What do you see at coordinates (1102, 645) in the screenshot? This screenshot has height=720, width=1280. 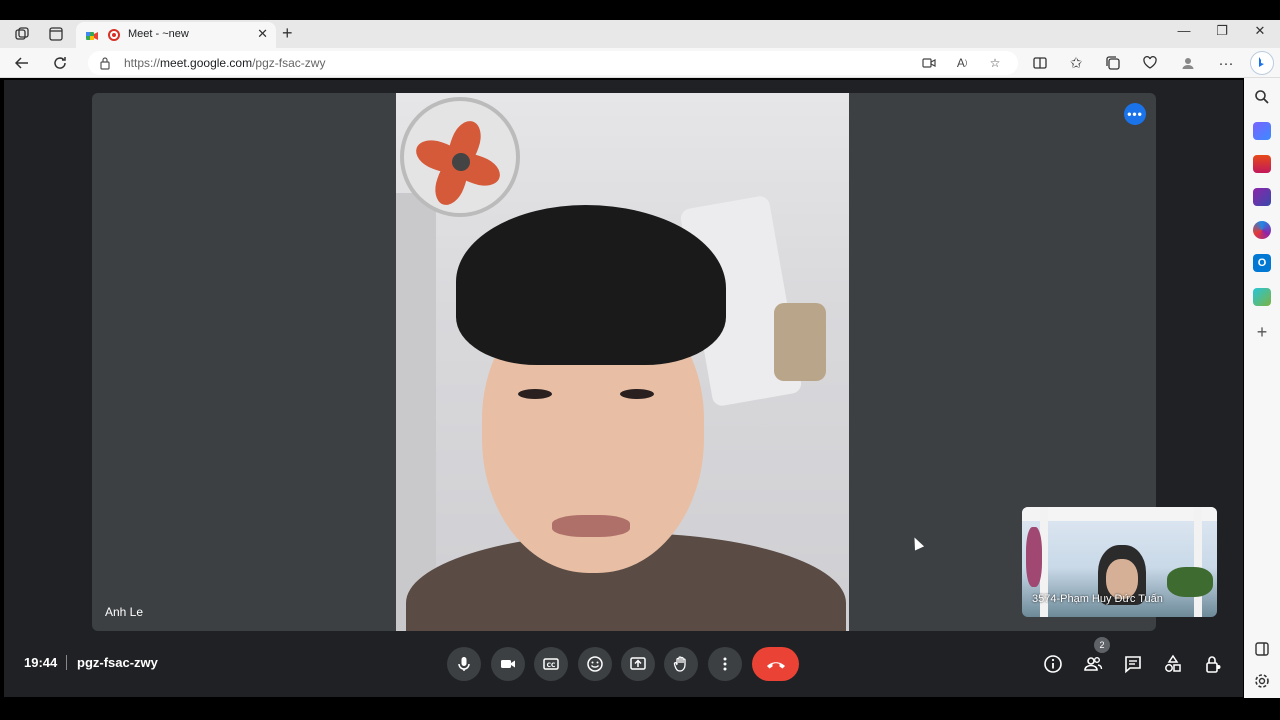 I see `people-count-badge: 2` at bounding box center [1102, 645].